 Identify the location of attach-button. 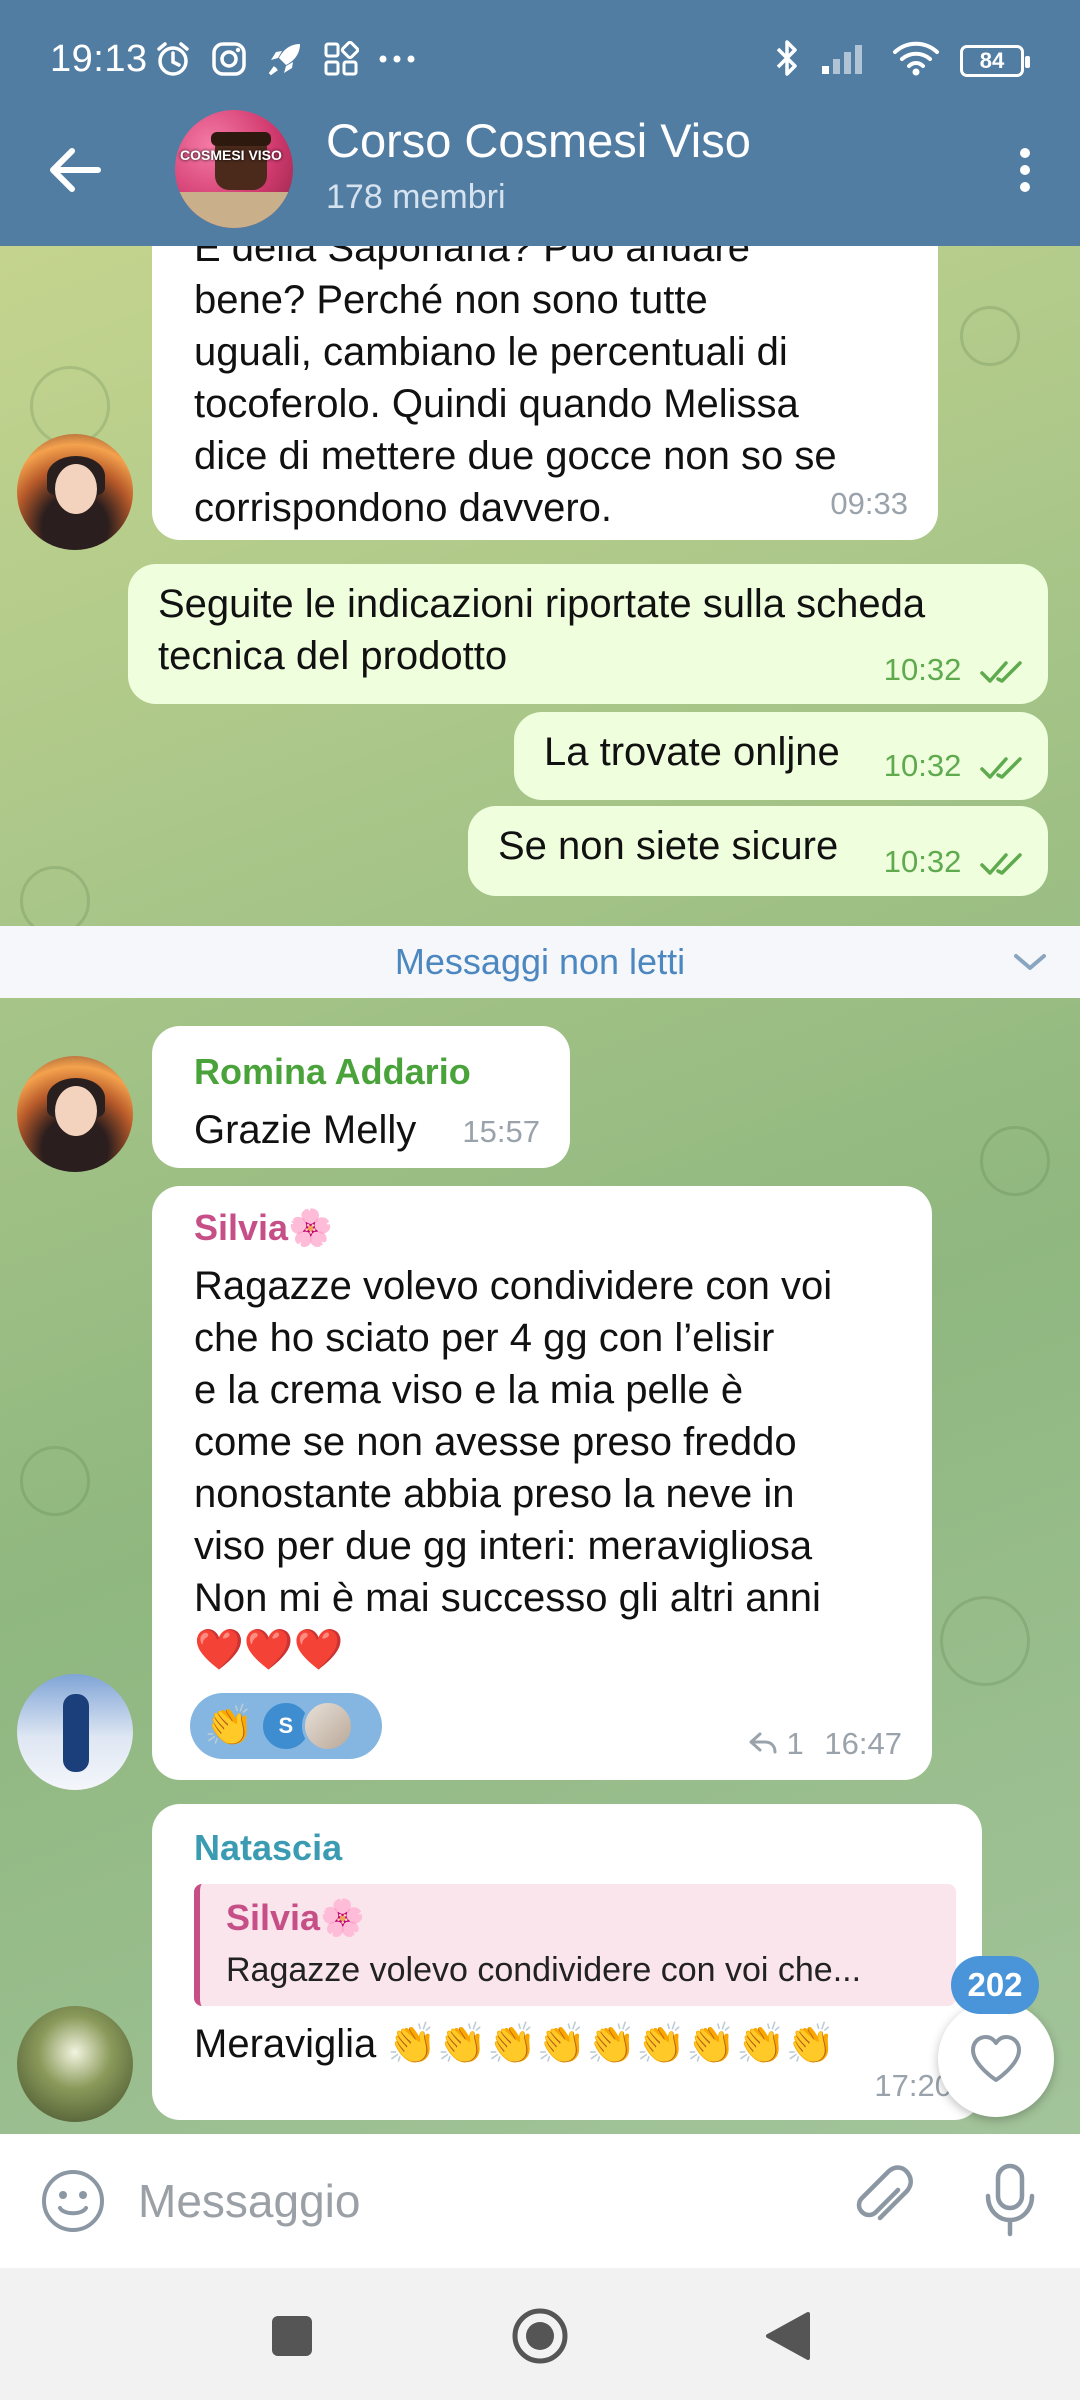
(884, 2200).